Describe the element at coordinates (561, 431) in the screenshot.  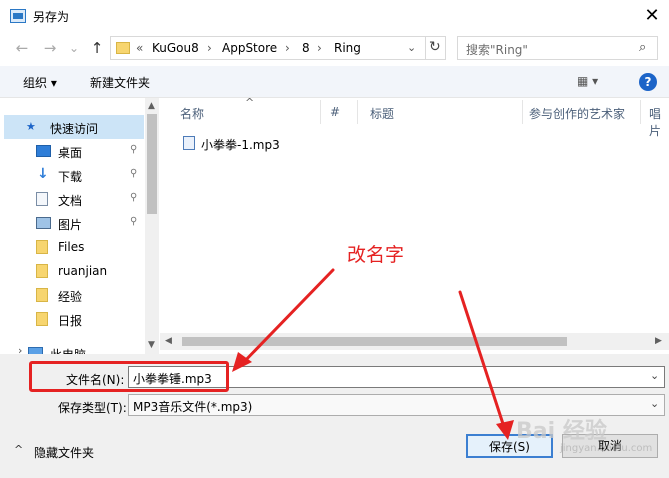
I see `watermark-logo: Bai 经验` at that location.